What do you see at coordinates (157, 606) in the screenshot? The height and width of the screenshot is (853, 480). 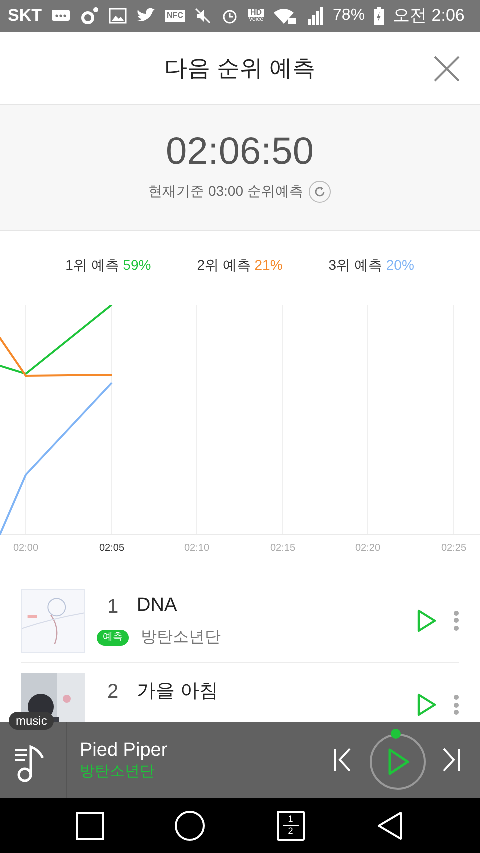 I see `song-title: DNA` at bounding box center [157, 606].